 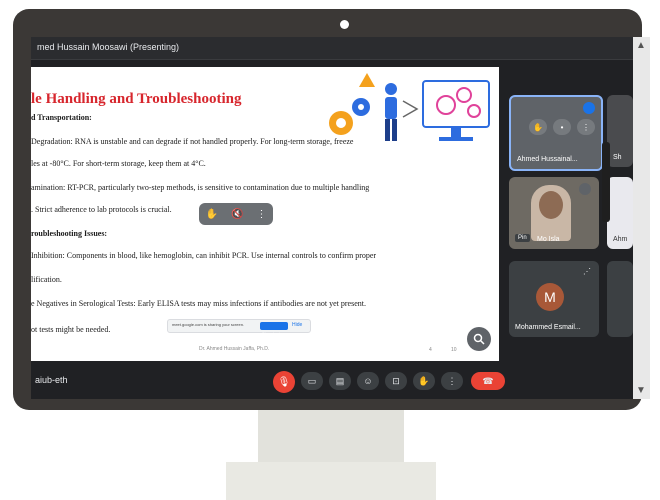 What do you see at coordinates (367, 80) in the screenshot?
I see `warning-icon` at bounding box center [367, 80].